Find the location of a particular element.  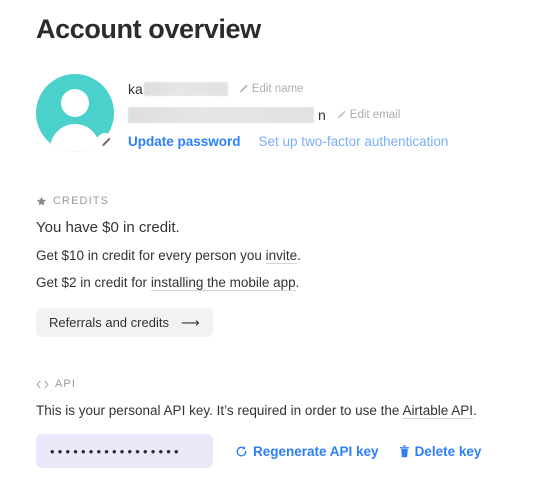

name-row: ka Edit name is located at coordinates (312, 89).